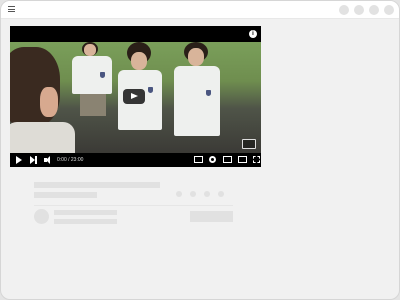  Describe the element at coordinates (70, 160) in the screenshot. I see `time-display: 0:00 / 23:00` at that location.